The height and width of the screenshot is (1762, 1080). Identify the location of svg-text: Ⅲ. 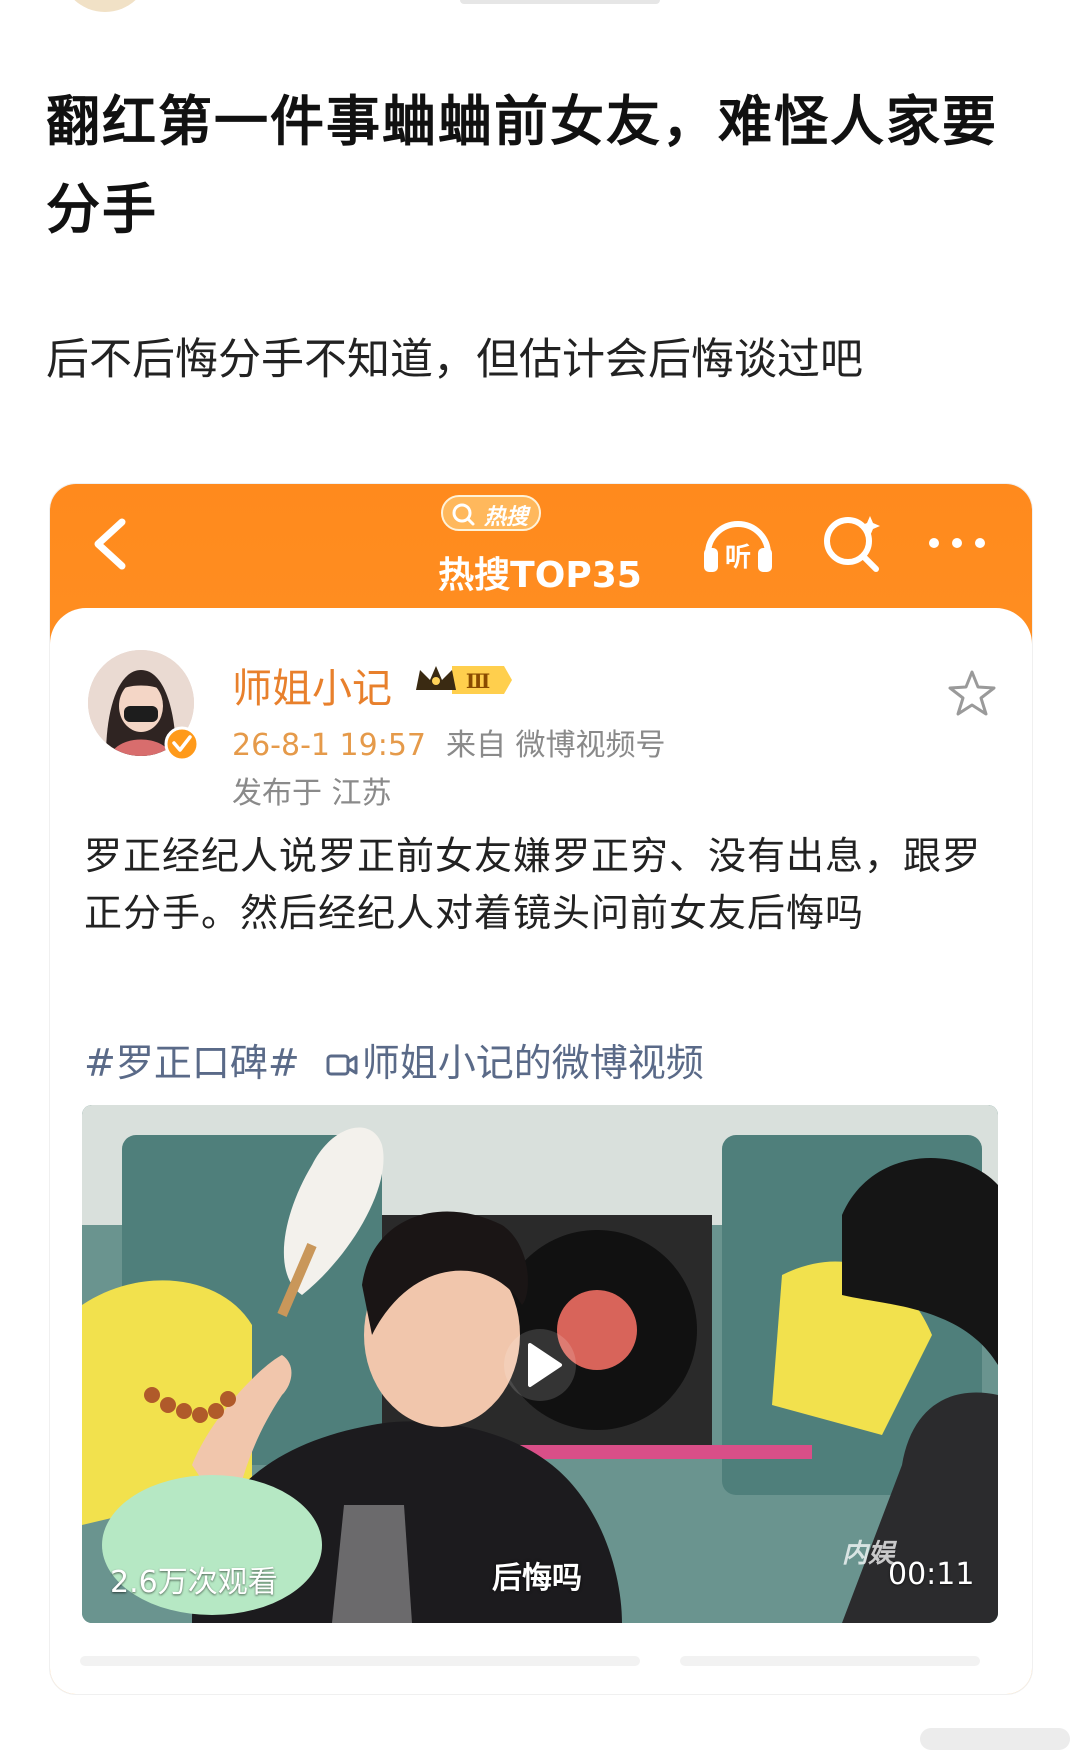
(478, 681).